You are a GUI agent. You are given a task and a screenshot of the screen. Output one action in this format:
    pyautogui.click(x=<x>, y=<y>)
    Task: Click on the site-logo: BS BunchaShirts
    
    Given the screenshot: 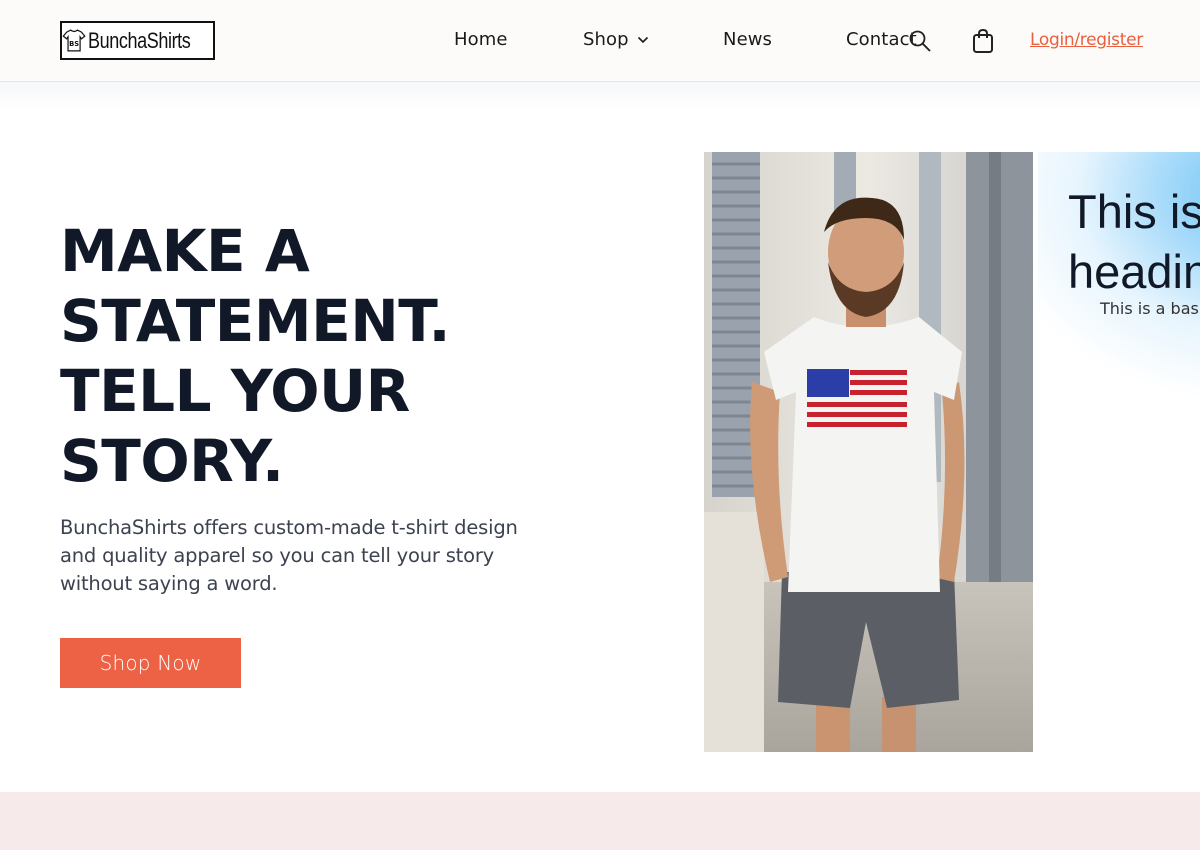 What is the action you would take?
    pyautogui.click(x=137, y=40)
    